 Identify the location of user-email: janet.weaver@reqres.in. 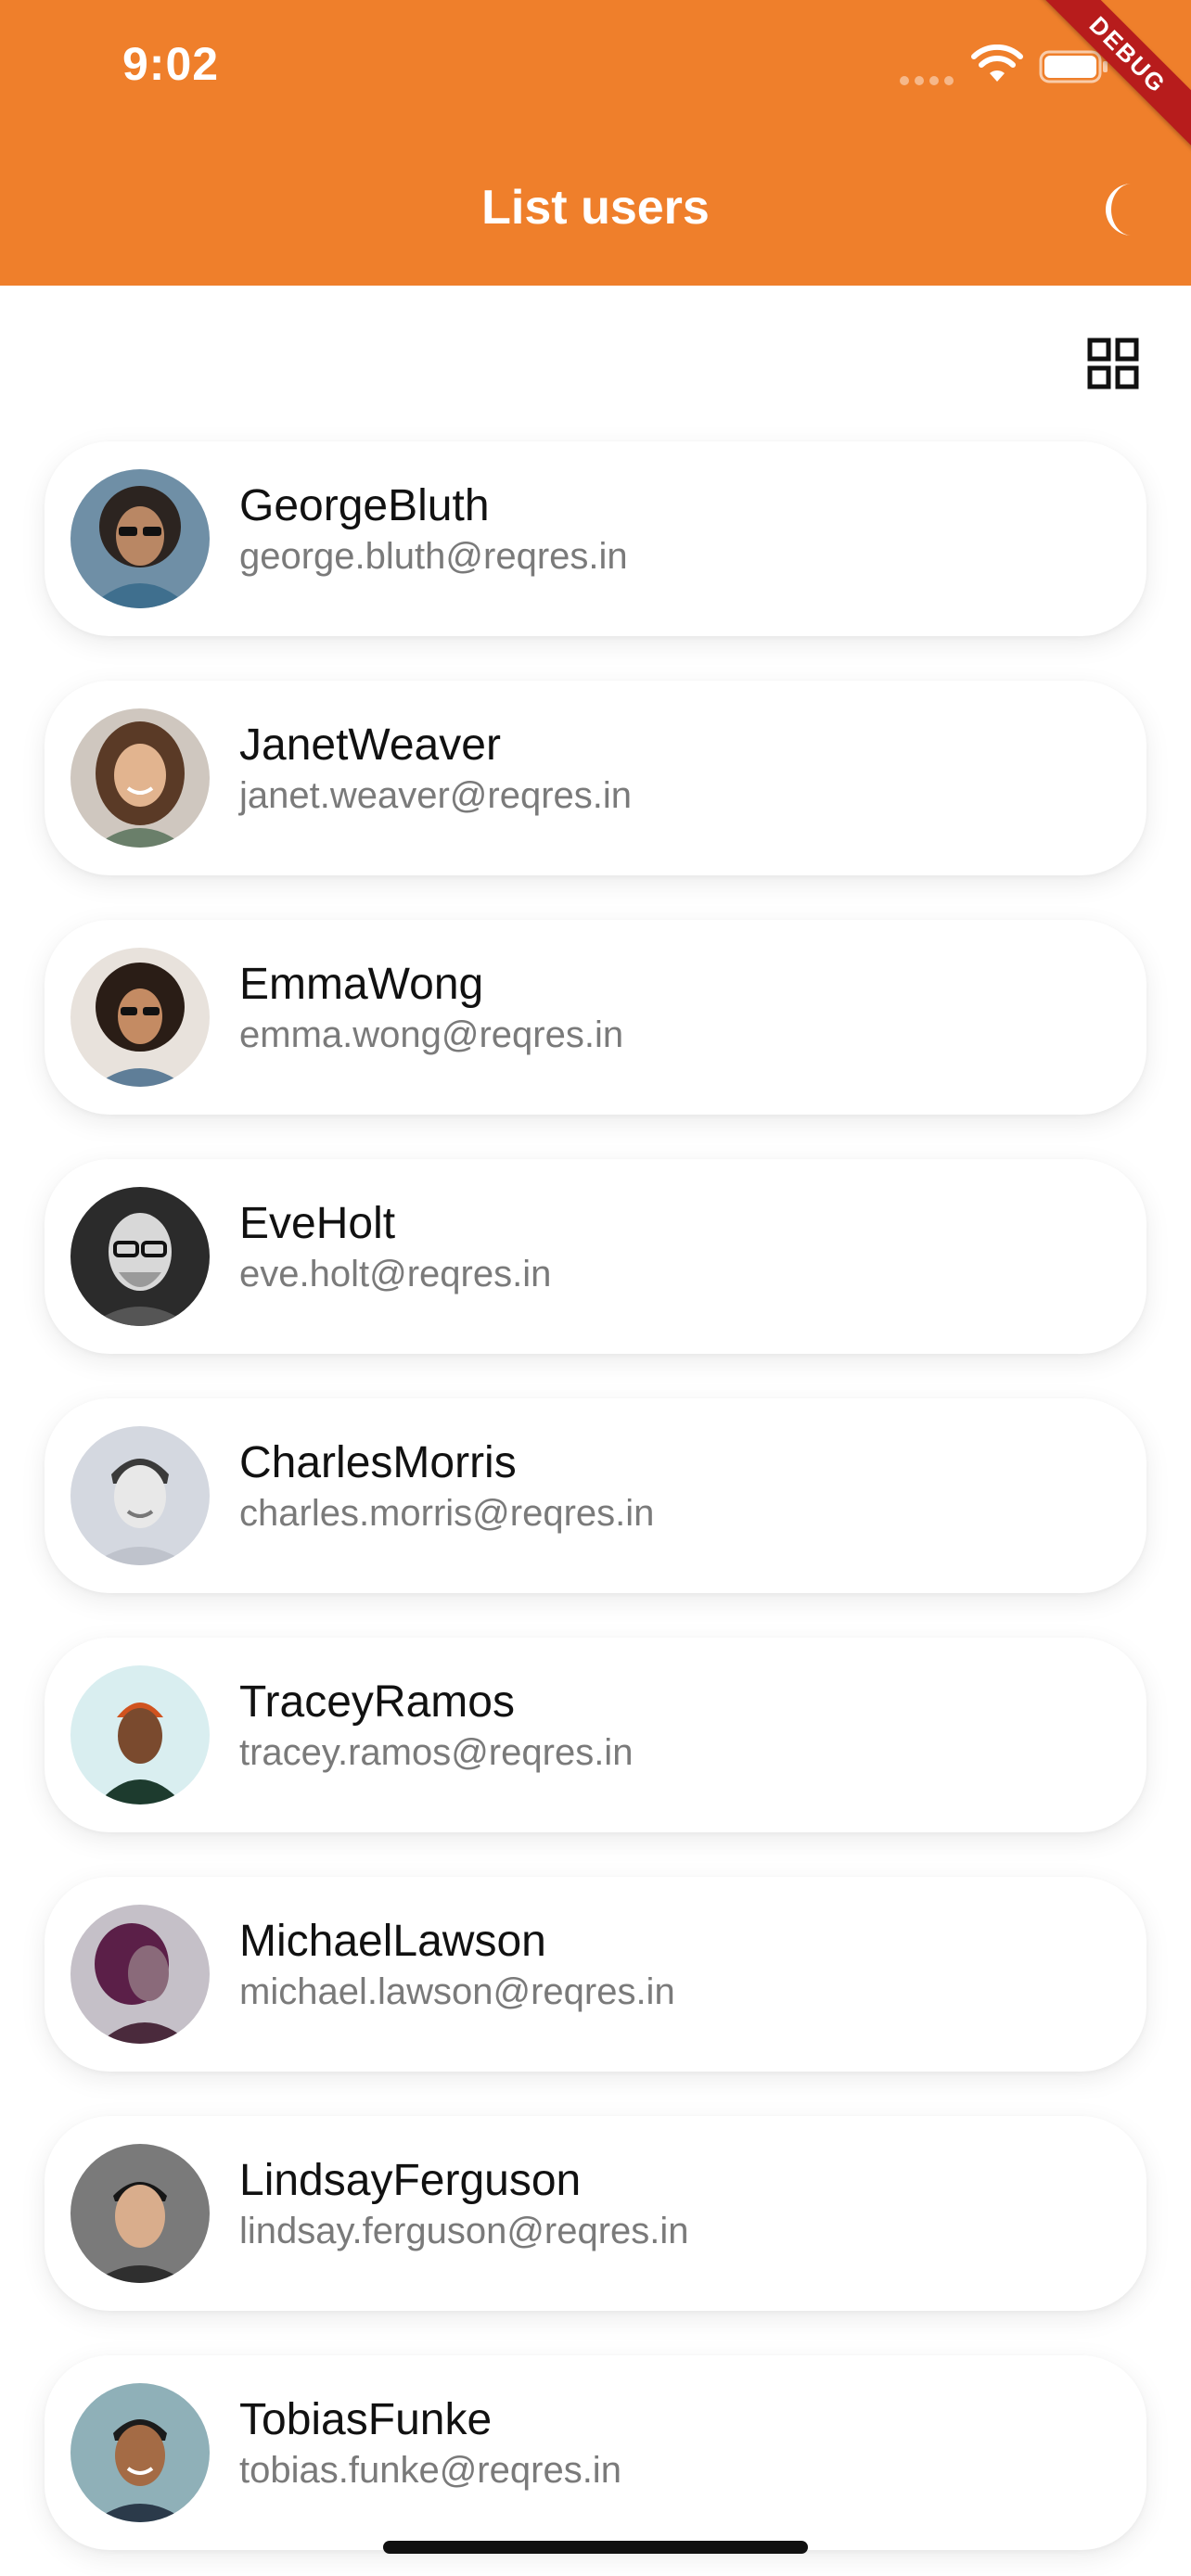
(436, 796).